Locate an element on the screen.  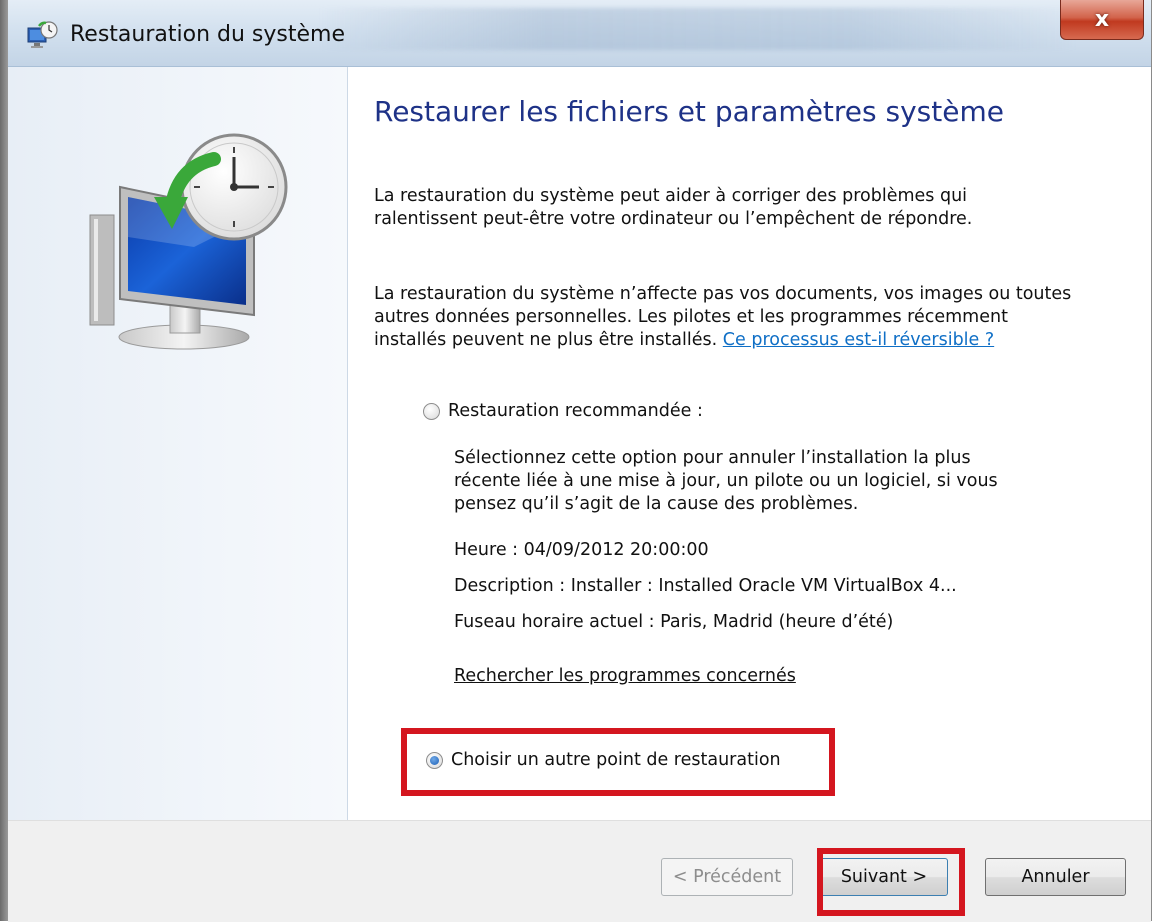
title-bar: Restauration du système x is located at coordinates (579, 33).